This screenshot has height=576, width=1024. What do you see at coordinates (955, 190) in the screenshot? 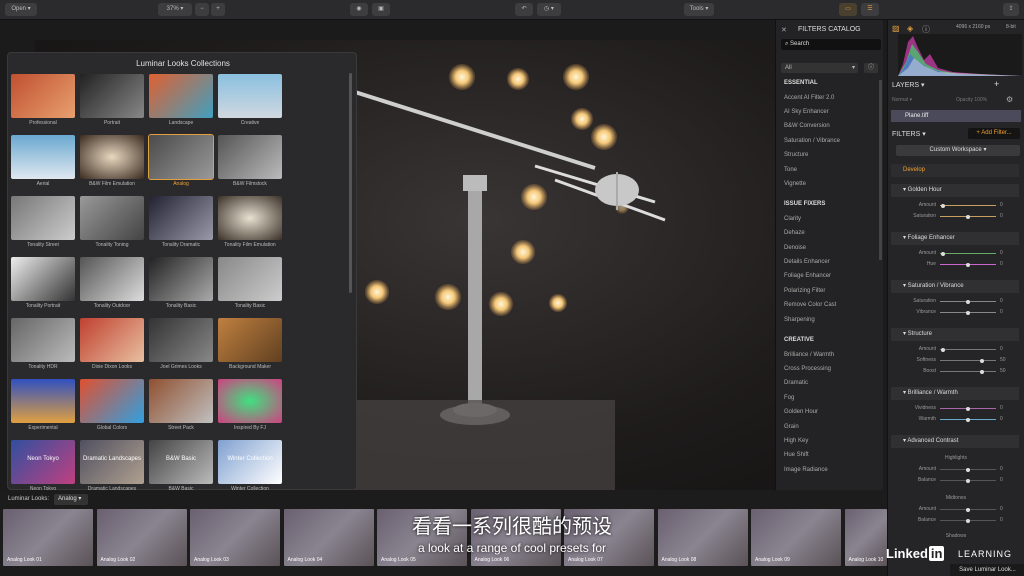
I see `filter-panel-header: ▾ Golden Hour` at bounding box center [955, 190].